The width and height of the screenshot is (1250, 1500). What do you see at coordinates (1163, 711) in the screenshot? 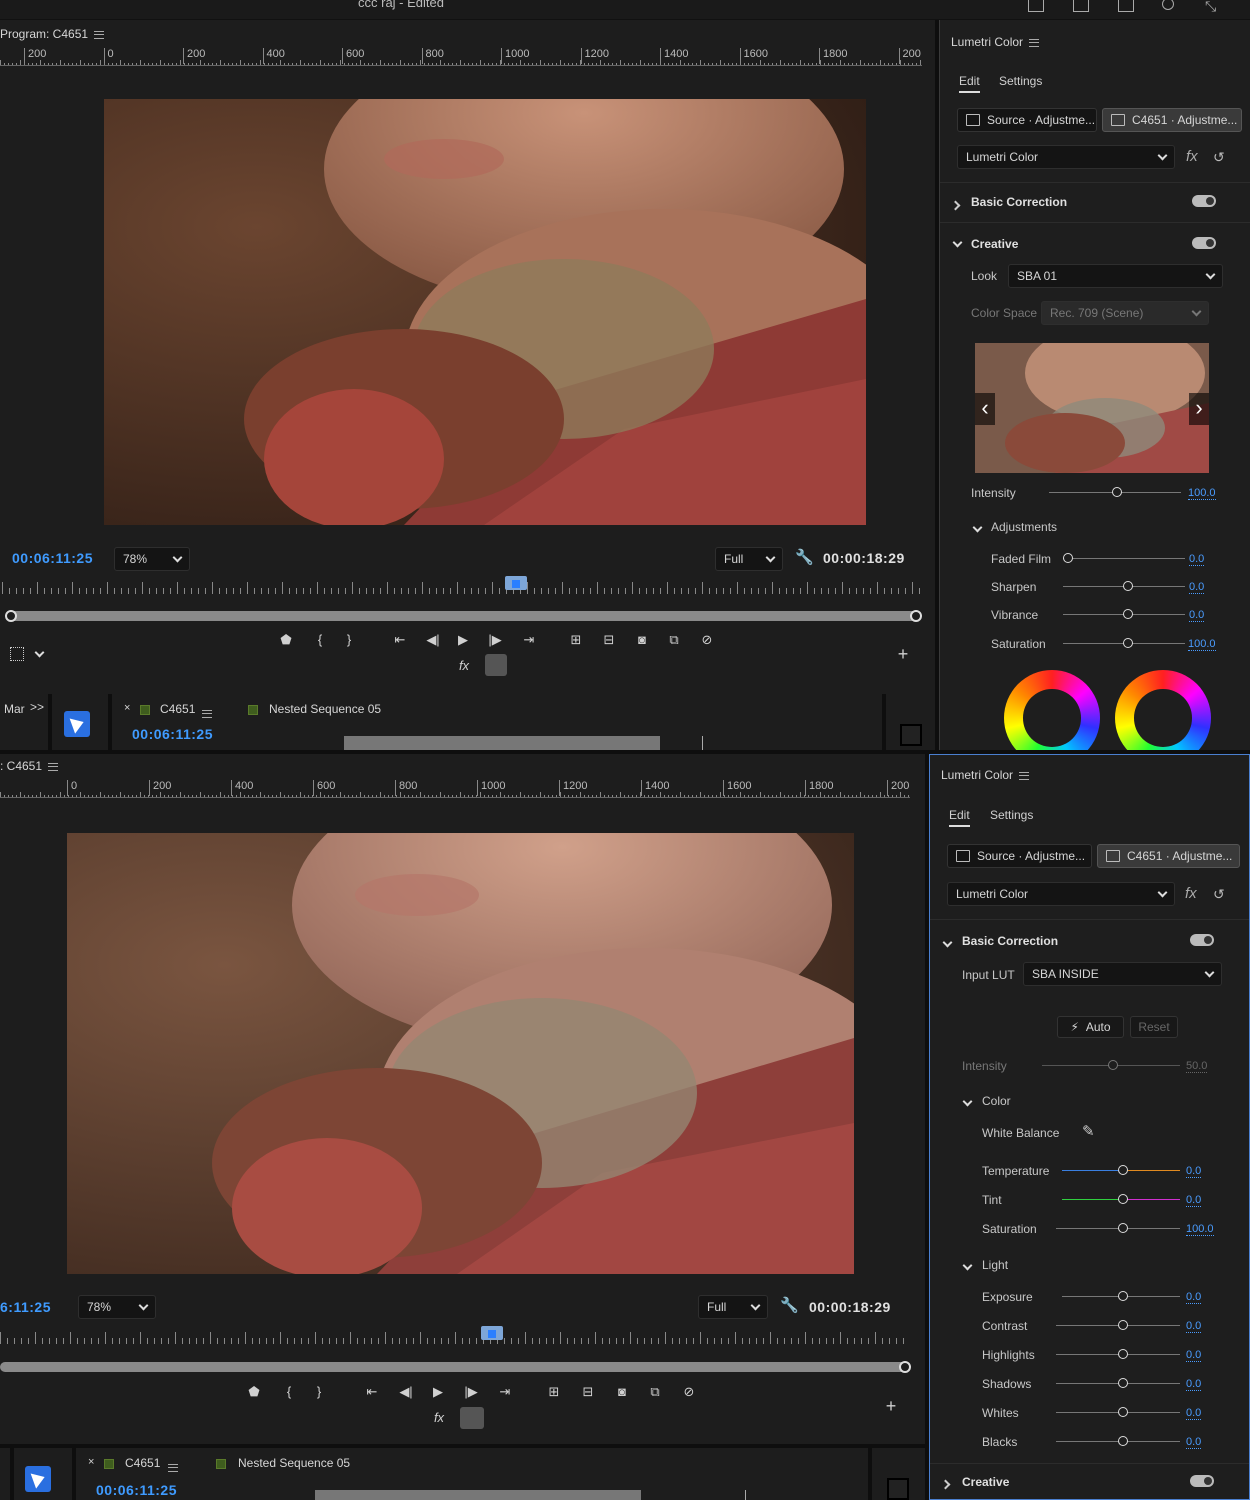
I see `highlight-tint-wheel` at bounding box center [1163, 711].